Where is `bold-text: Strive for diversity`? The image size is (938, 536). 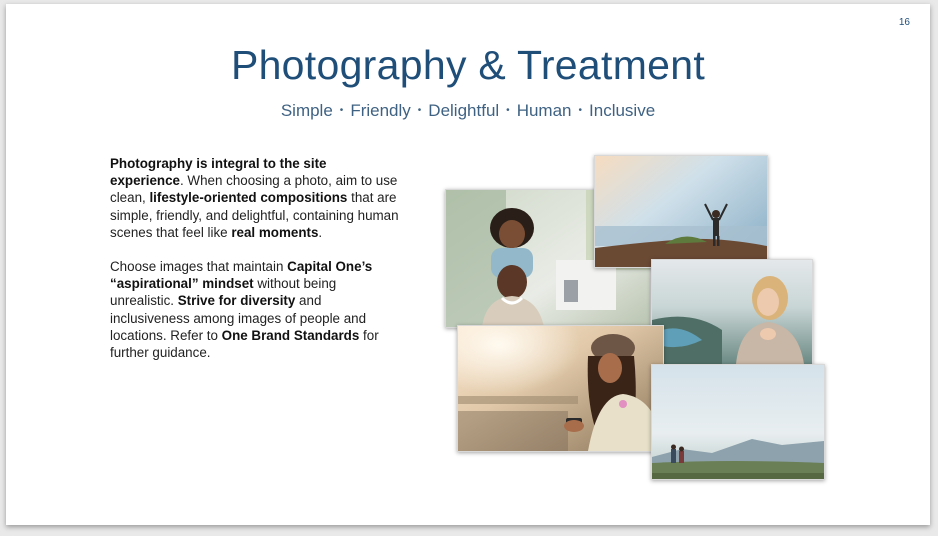
bold-text: Strive for diversity is located at coordinates (236, 301).